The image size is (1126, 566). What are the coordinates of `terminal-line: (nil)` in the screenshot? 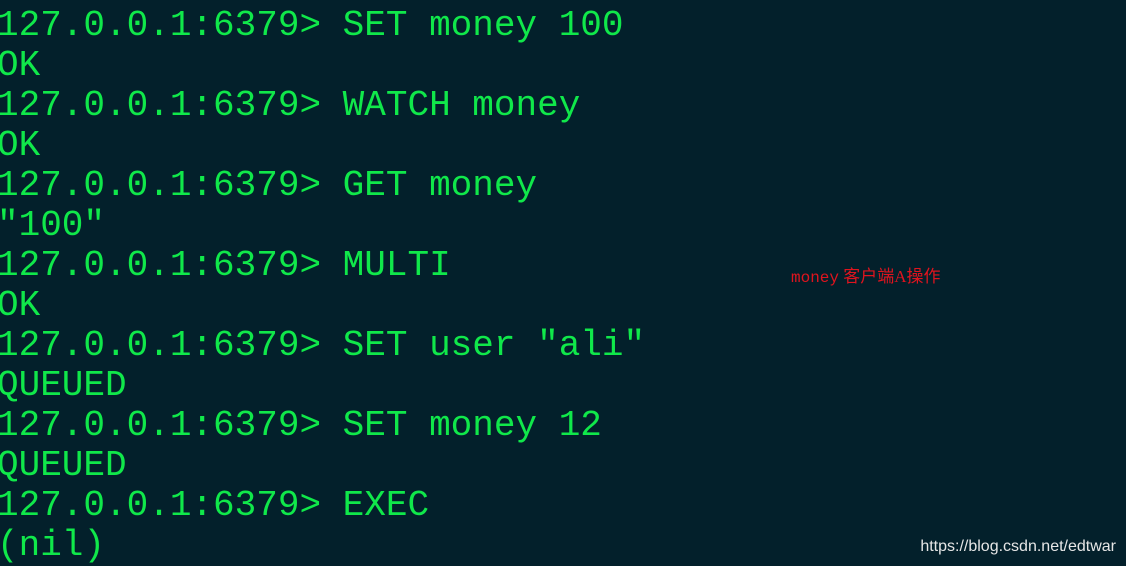 It's located at (53, 545).